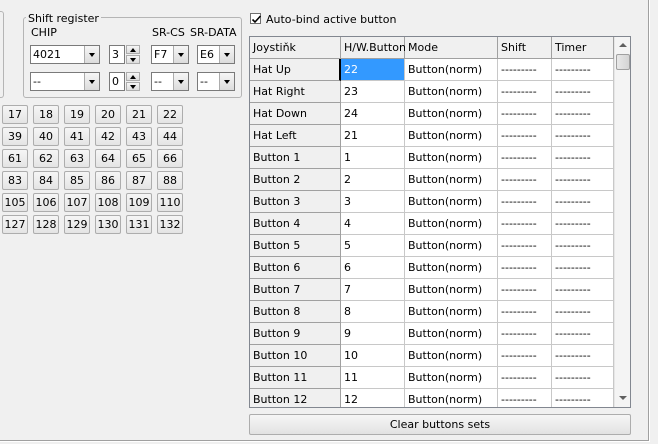 Image resolution: width=658 pixels, height=444 pixels. What do you see at coordinates (256, 18) in the screenshot?
I see `auto-bind-checkbox` at bounding box center [256, 18].